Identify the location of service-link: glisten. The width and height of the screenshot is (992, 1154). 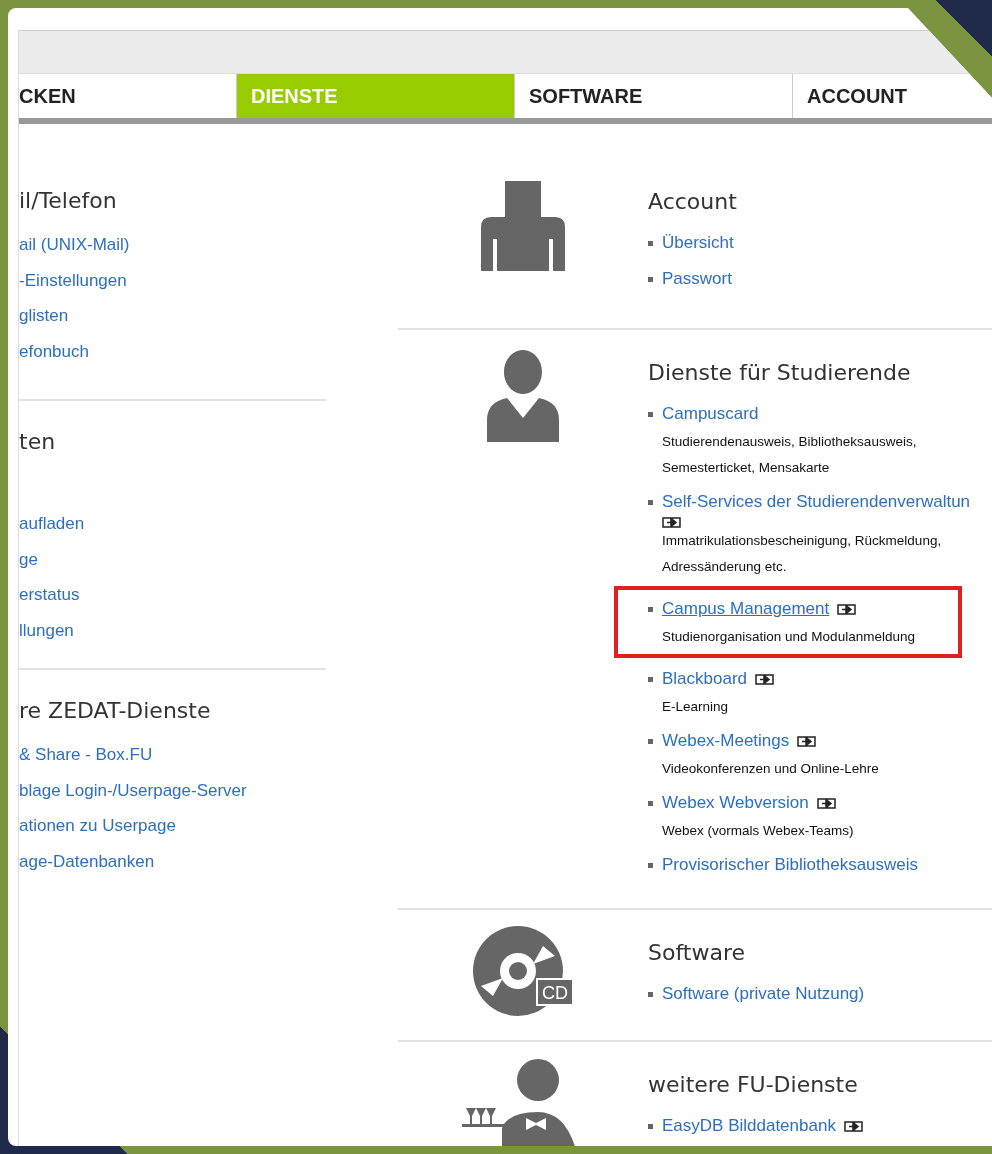
(172, 316).